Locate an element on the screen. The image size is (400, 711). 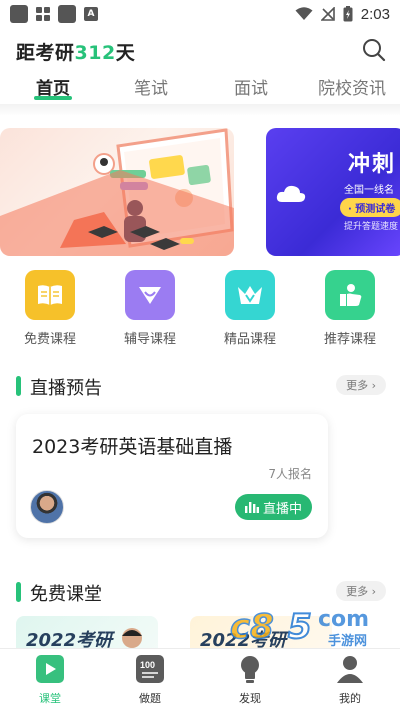
nav-profile: 我的 is located at coordinates (350, 680).